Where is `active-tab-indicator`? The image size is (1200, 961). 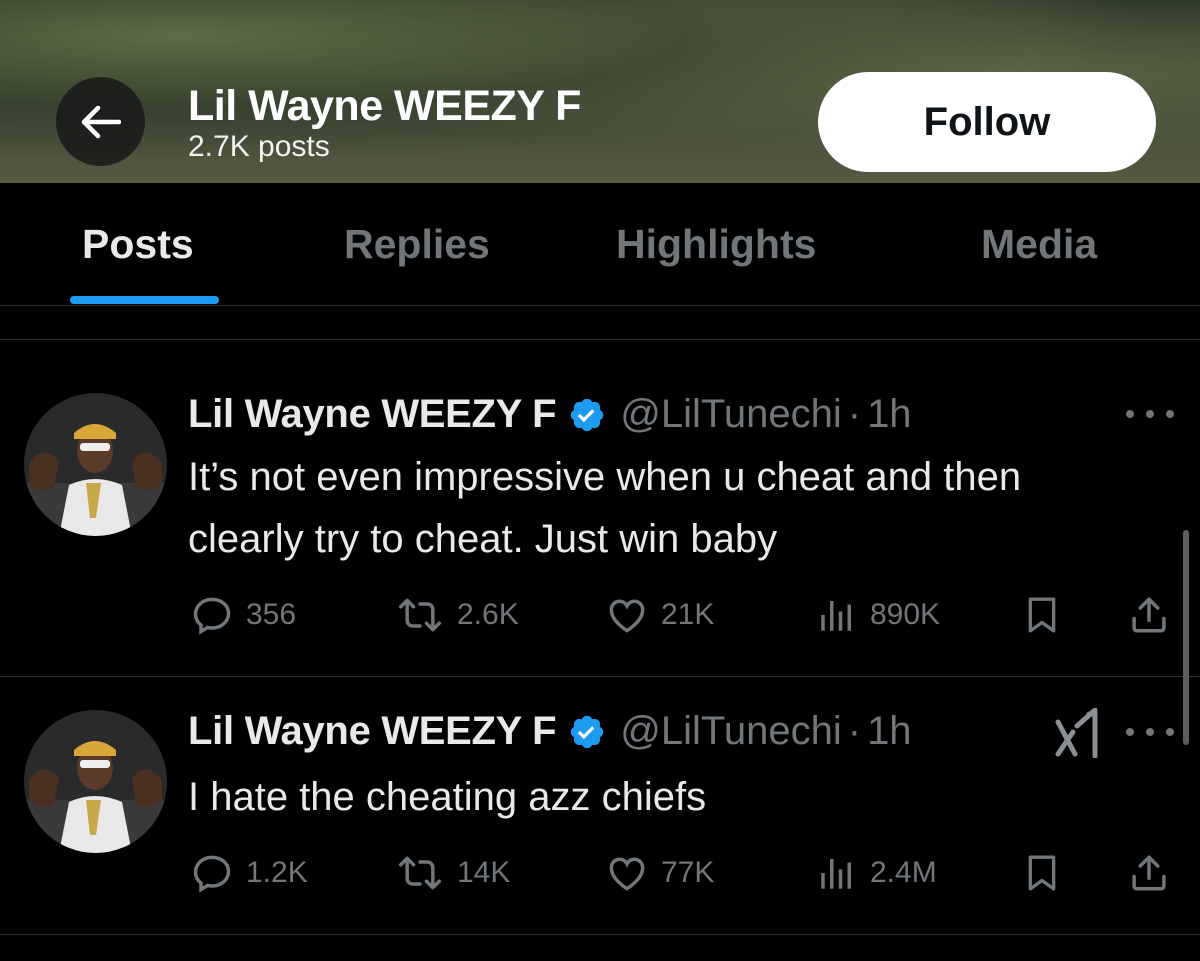 active-tab-indicator is located at coordinates (144, 300).